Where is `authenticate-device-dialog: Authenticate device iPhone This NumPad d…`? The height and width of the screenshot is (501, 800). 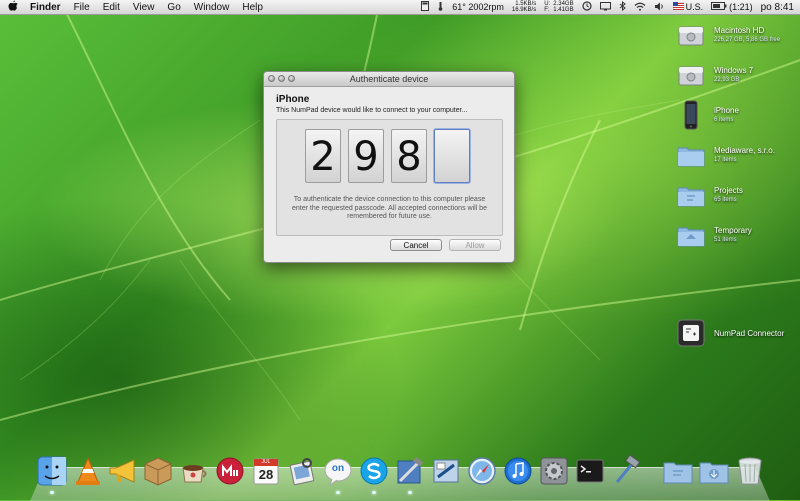
authenticate-device-dialog: Authenticate device iPhone This NumPad d… is located at coordinates (389, 167).